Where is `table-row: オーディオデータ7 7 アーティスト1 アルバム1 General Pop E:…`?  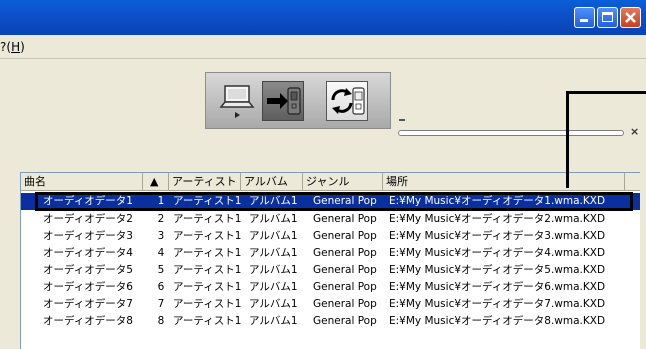
table-row: オーディオデータ7 7 アーティスト1 アルバム1 General Pop E:… is located at coordinates (330, 304).